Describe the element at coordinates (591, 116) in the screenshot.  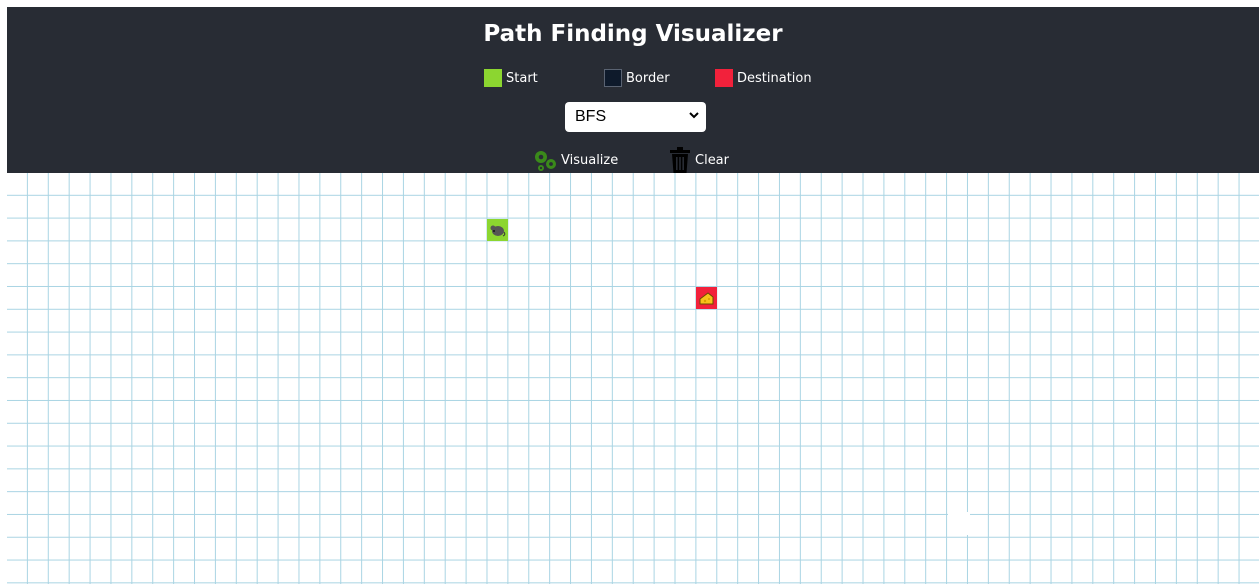
I see `algorithm-select-value: BFS` at that location.